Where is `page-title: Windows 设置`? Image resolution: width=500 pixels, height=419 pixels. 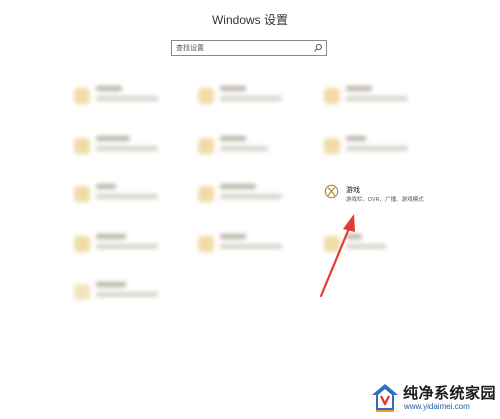
page-title: Windows 设置 is located at coordinates (249, 20).